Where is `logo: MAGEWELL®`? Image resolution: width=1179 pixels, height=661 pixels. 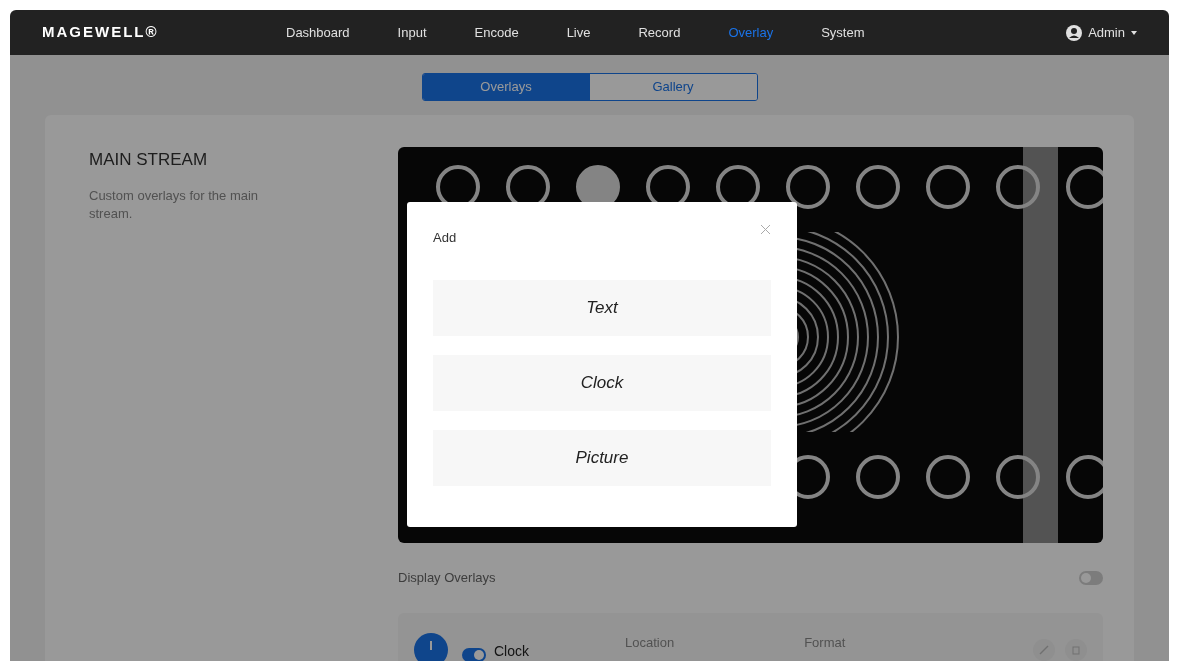 logo: MAGEWELL® is located at coordinates (152, 32).